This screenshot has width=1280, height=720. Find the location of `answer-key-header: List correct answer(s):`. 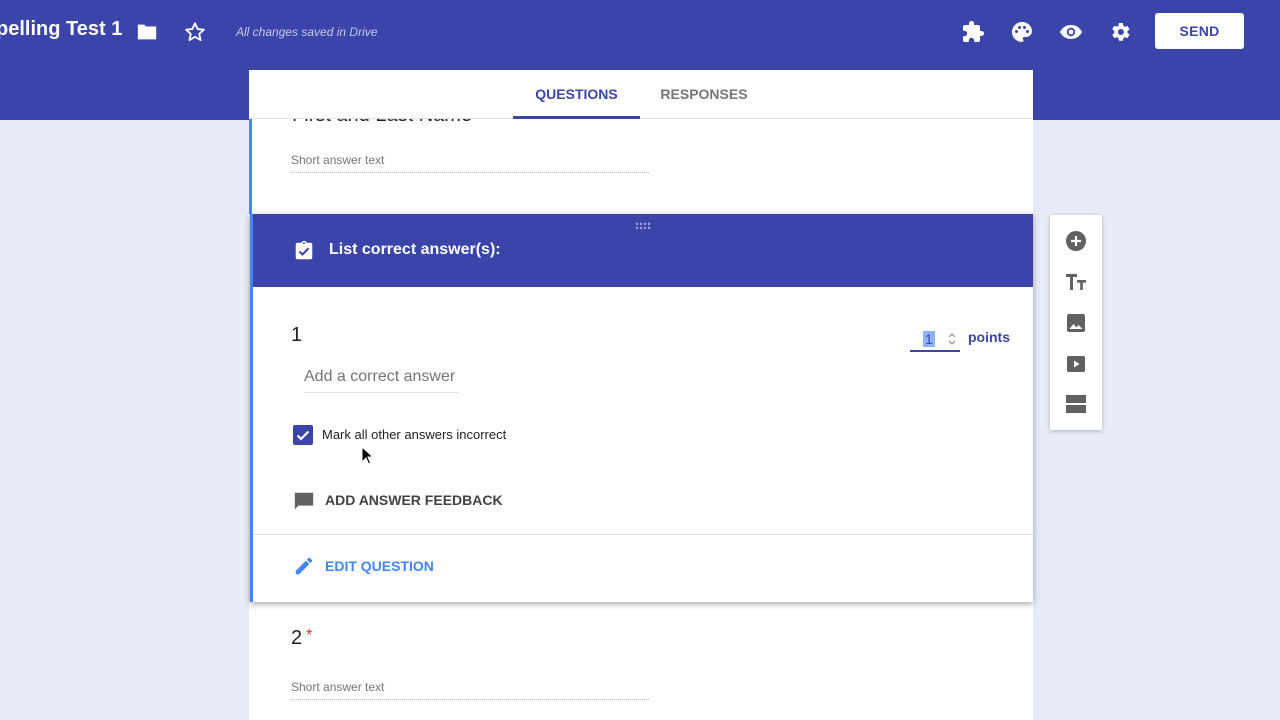

answer-key-header: List correct answer(s): is located at coordinates (643, 250).